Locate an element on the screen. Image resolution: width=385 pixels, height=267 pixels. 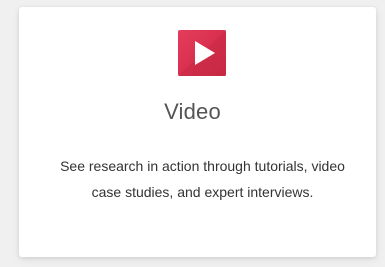
video-play-icon is located at coordinates (202, 53).